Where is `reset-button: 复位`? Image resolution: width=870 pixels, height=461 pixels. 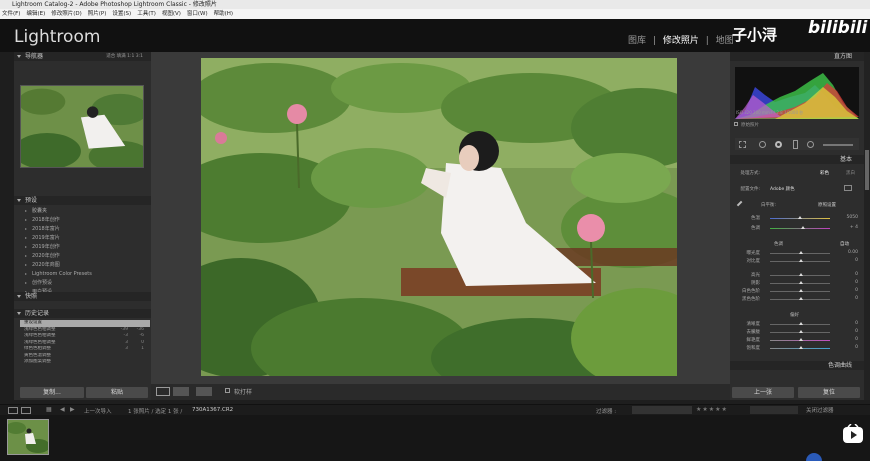
reset-button: 复位 is located at coordinates (829, 392).